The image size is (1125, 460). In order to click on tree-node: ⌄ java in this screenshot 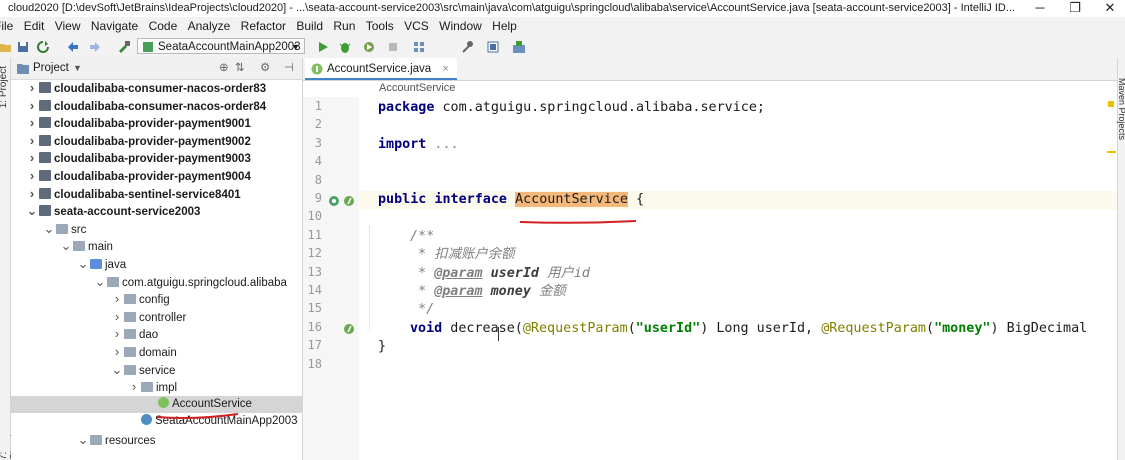, I will do `click(101, 263)`.